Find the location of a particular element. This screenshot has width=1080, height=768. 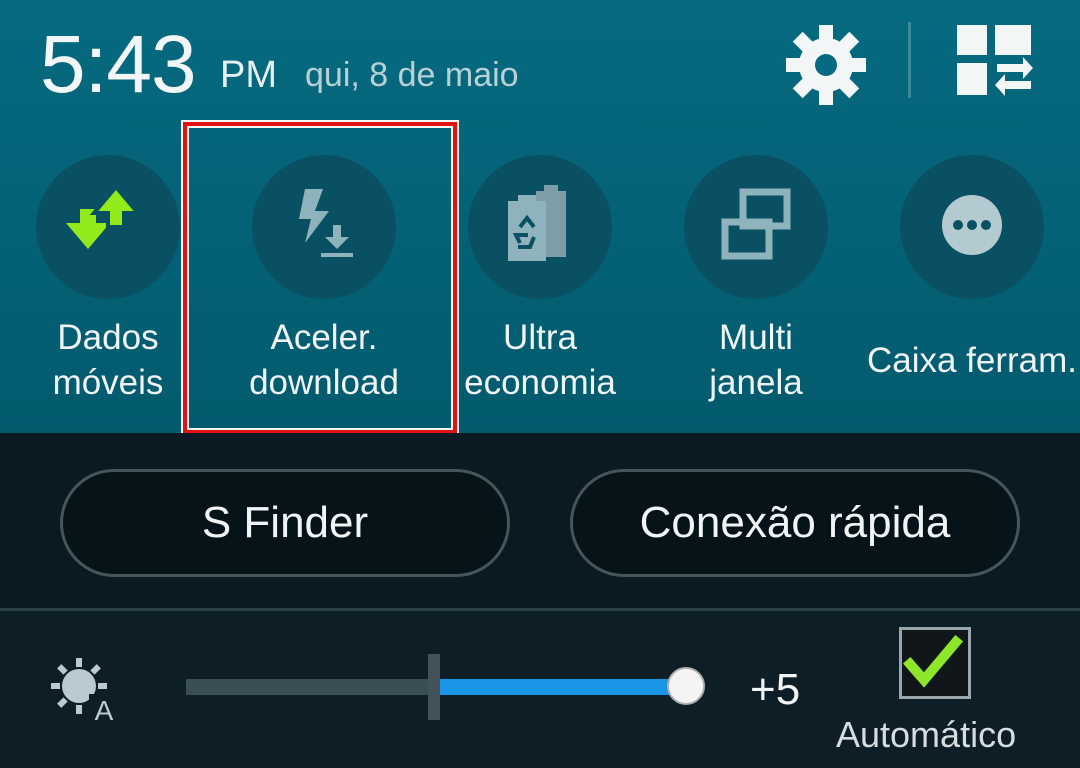

auto-brightness-icon: A is located at coordinates (82, 690).